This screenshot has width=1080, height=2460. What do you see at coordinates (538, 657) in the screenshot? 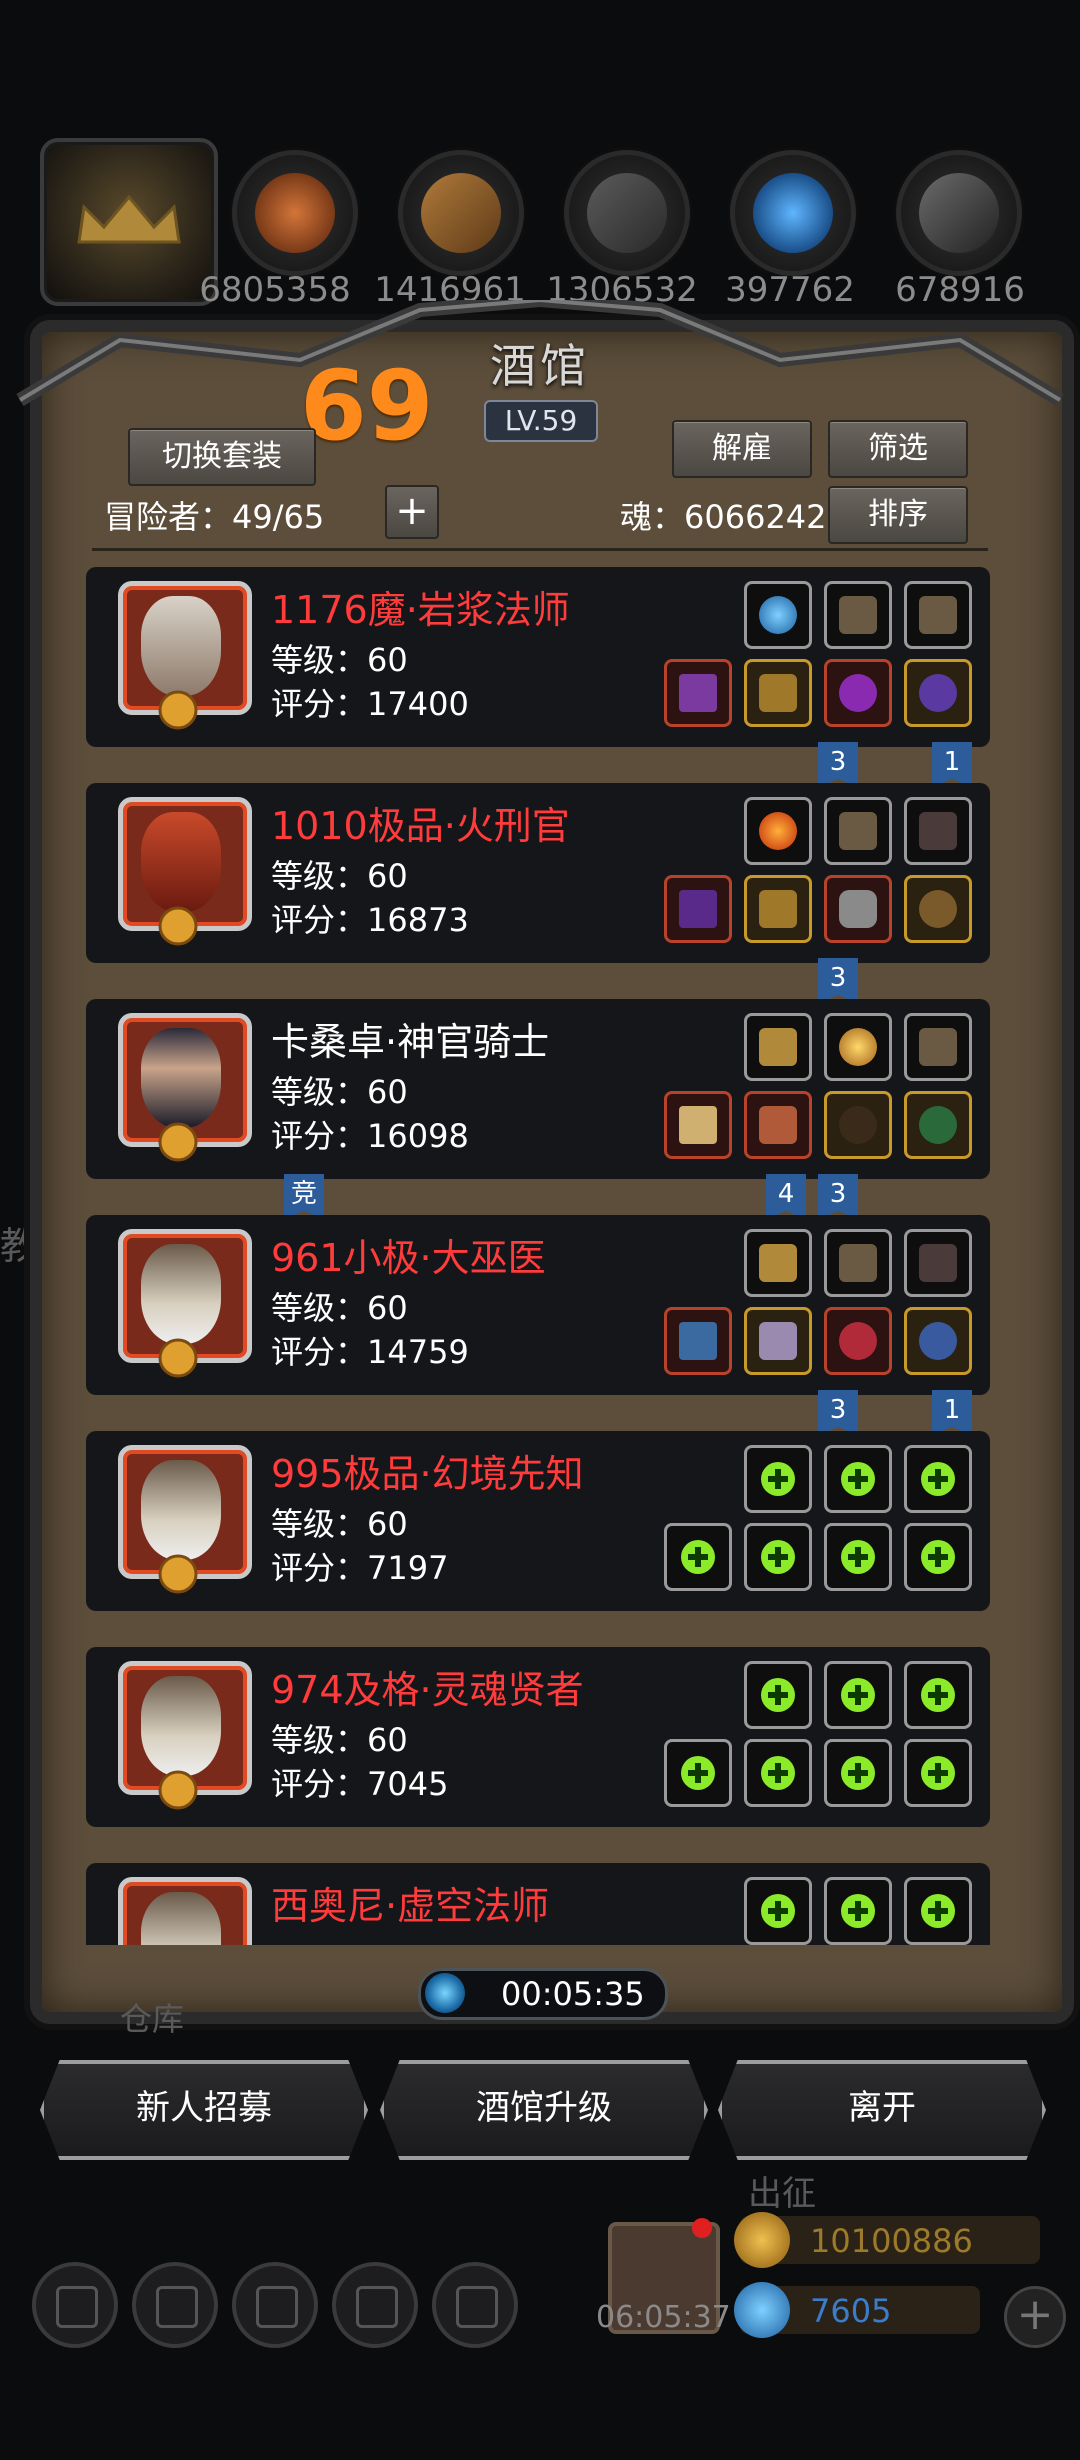
I see `hero-card: 1176魔·岩浆法师 等级：60 评分：17400` at bounding box center [538, 657].